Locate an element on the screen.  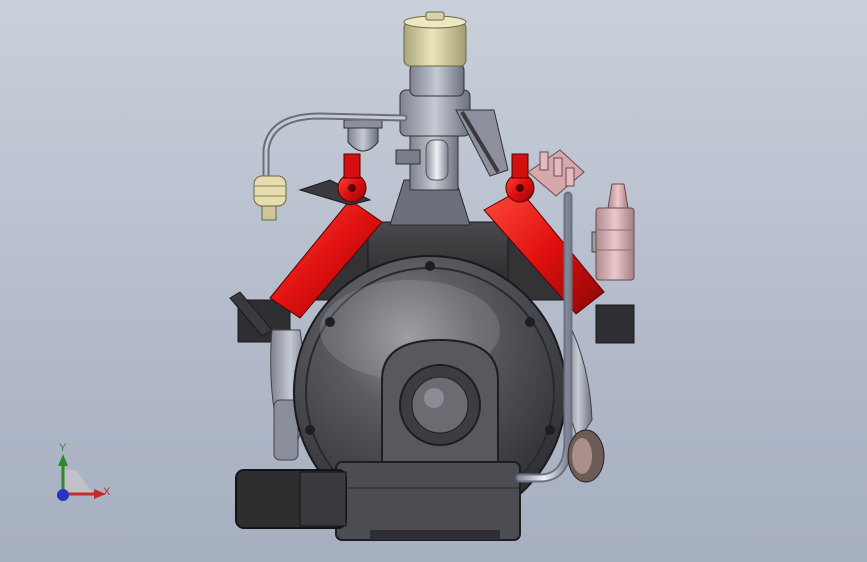
ignition-coil is located at coordinates (613, 232).